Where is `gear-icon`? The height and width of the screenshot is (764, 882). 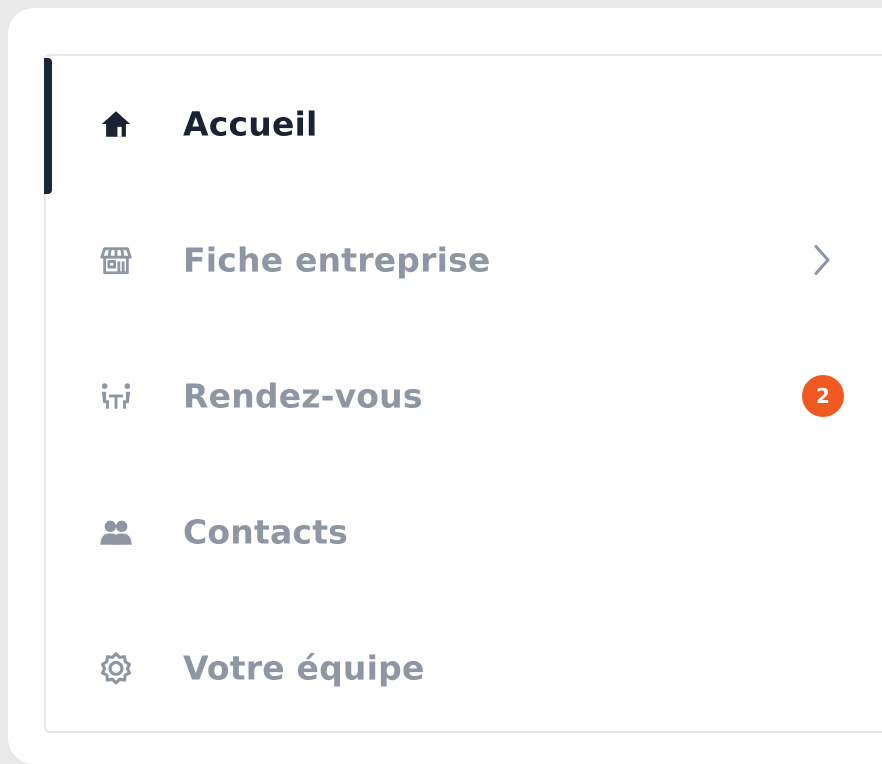 gear-icon is located at coordinates (116, 668).